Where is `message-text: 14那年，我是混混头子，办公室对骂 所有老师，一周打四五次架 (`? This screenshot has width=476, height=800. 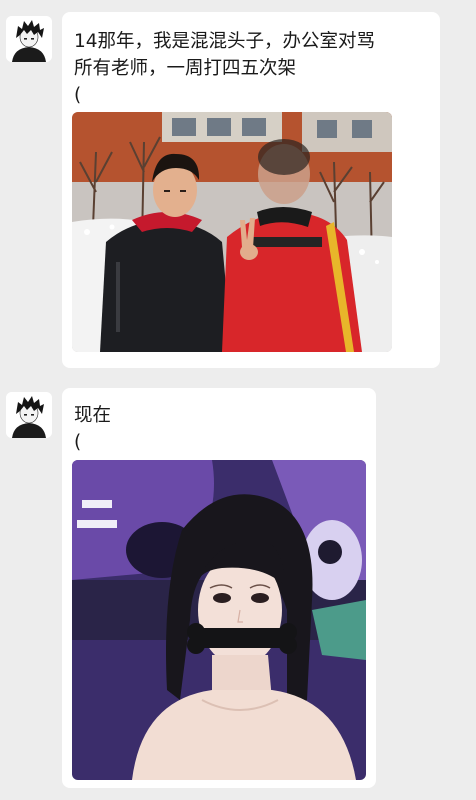
message-text: 14那年，我是混混头子，办公室对骂 所有老师，一周打四五次架 ( is located at coordinates (224, 68).